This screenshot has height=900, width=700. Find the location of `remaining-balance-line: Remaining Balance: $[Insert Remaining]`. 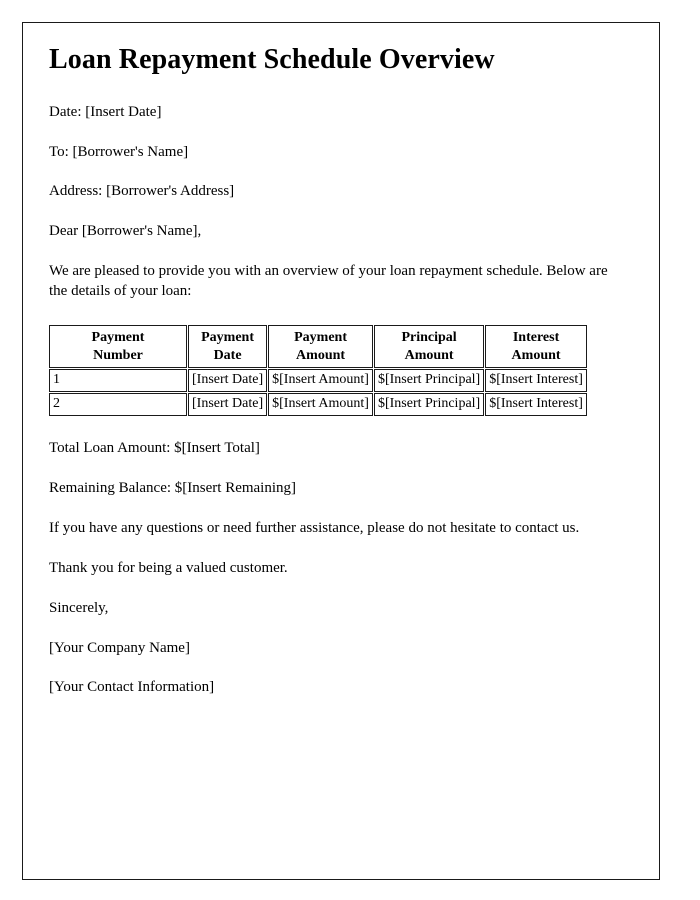

remaining-balance-line: Remaining Balance: $[Insert Remaining] is located at coordinates (173, 487).